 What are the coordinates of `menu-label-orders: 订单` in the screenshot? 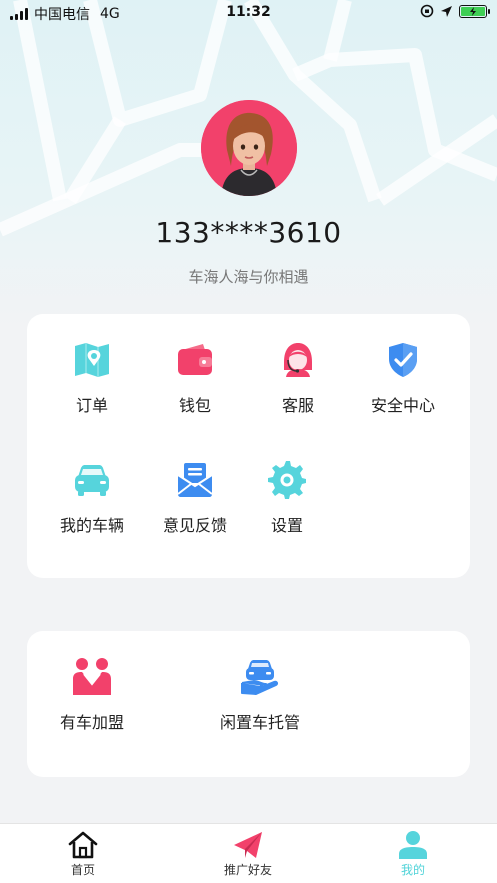 It's located at (91, 405).